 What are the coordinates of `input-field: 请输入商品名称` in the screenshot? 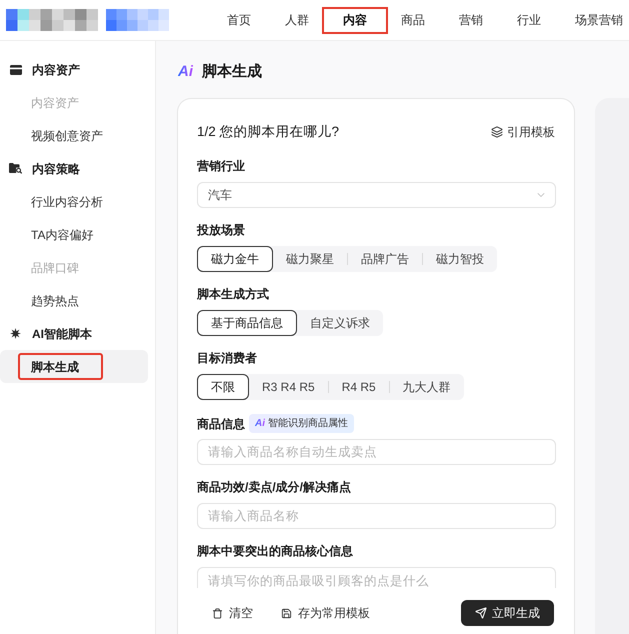 It's located at (376, 516).